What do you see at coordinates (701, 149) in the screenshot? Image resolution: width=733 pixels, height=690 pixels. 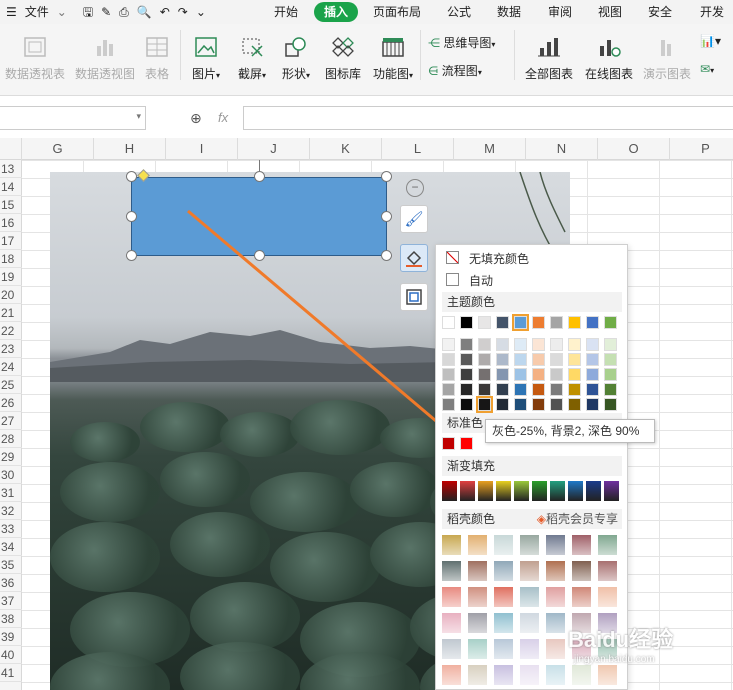 I see `column-header-p: P` at bounding box center [701, 149].